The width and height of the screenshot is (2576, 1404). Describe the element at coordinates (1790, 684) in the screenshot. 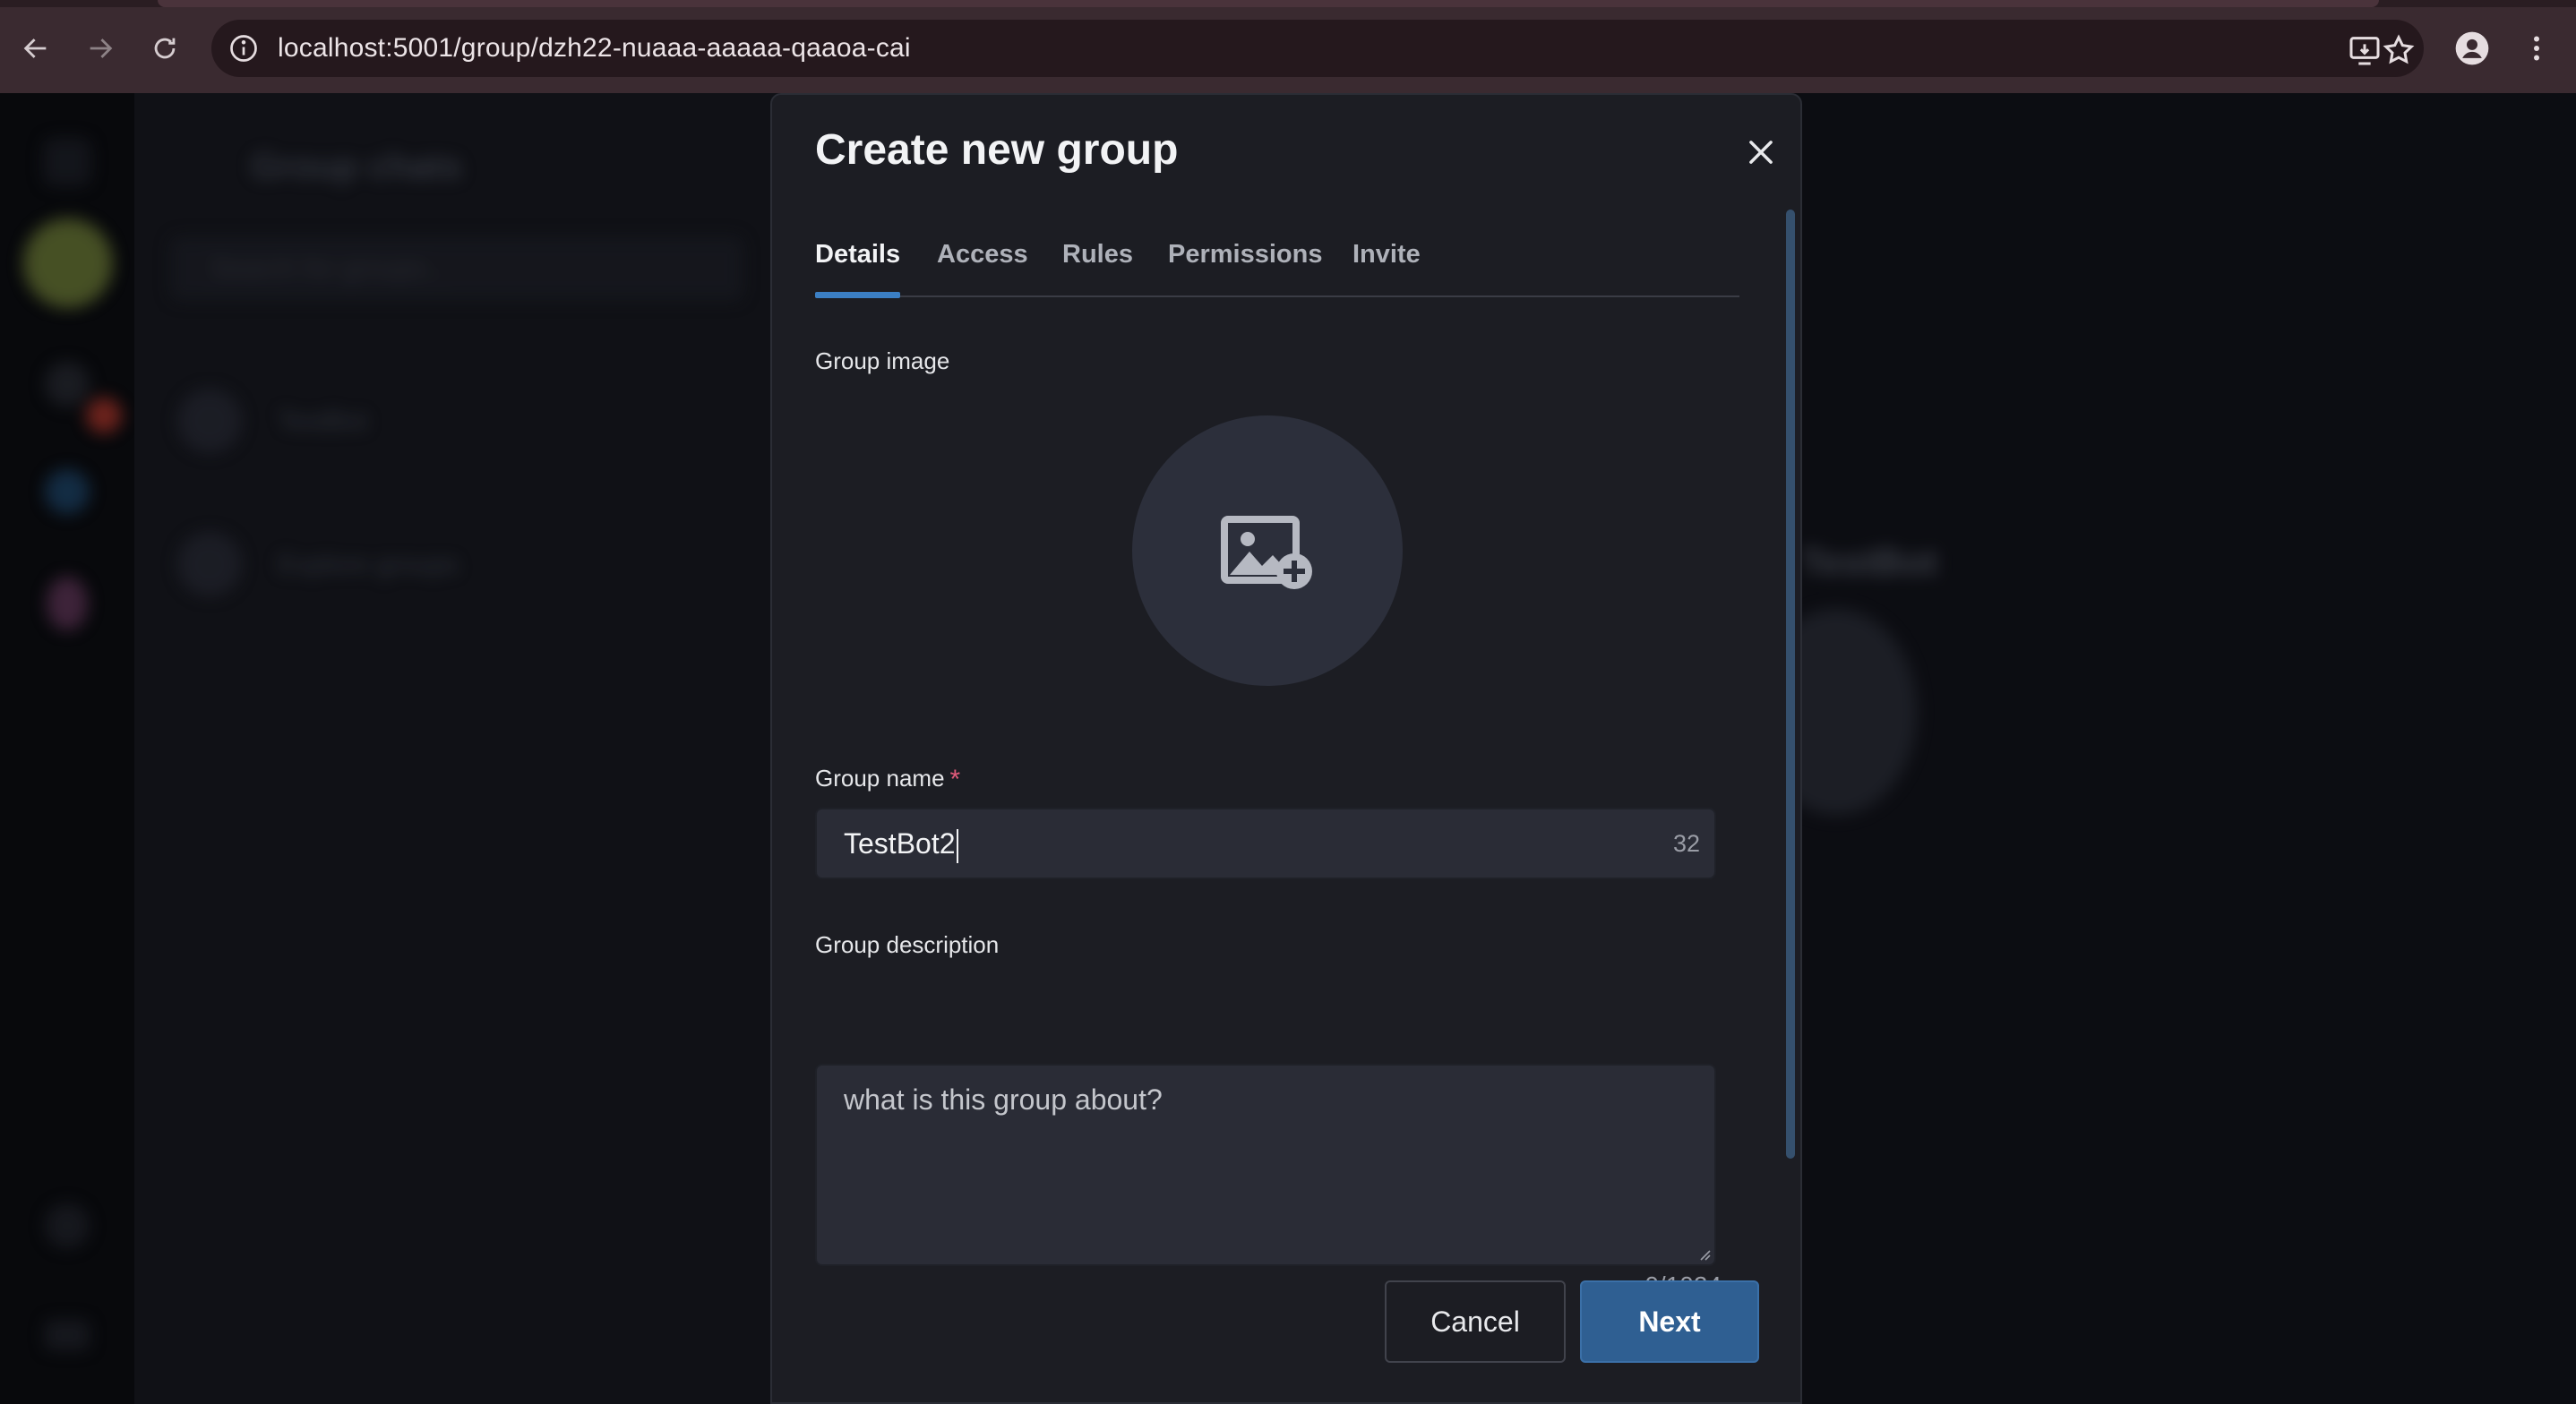

I see `modal-scrollbar` at that location.